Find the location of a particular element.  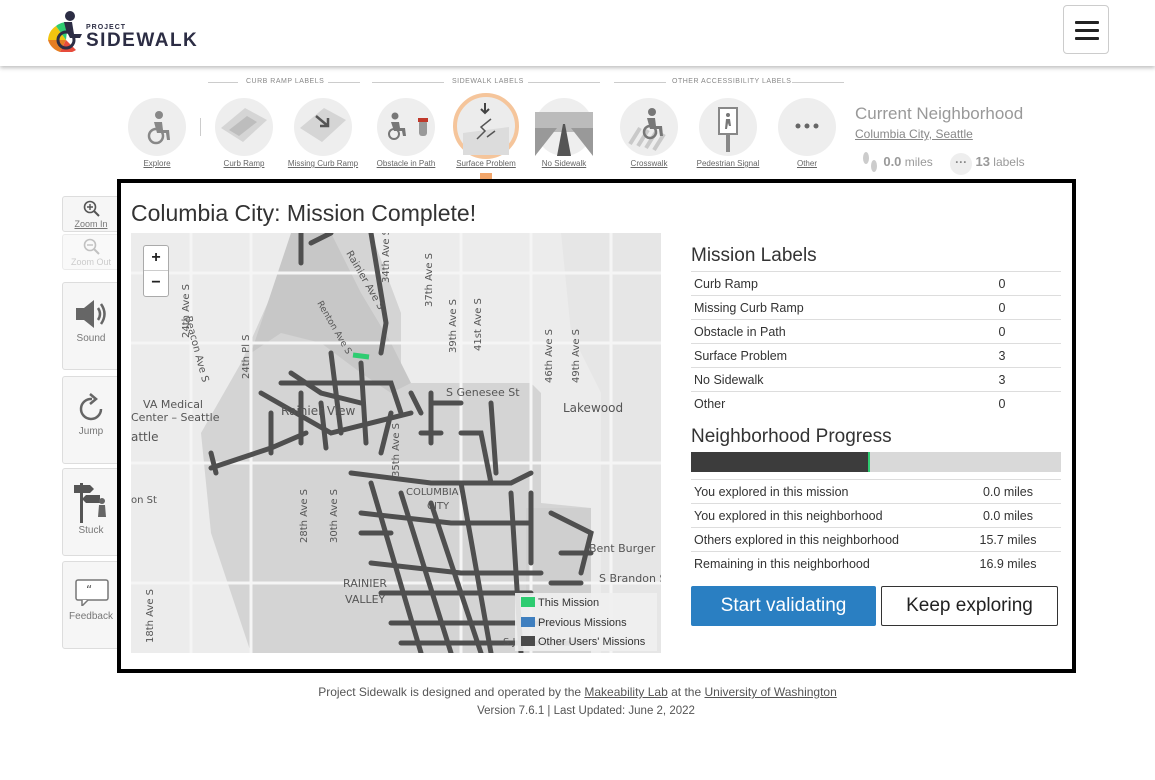

labels-unit: labels is located at coordinates (1009, 162).